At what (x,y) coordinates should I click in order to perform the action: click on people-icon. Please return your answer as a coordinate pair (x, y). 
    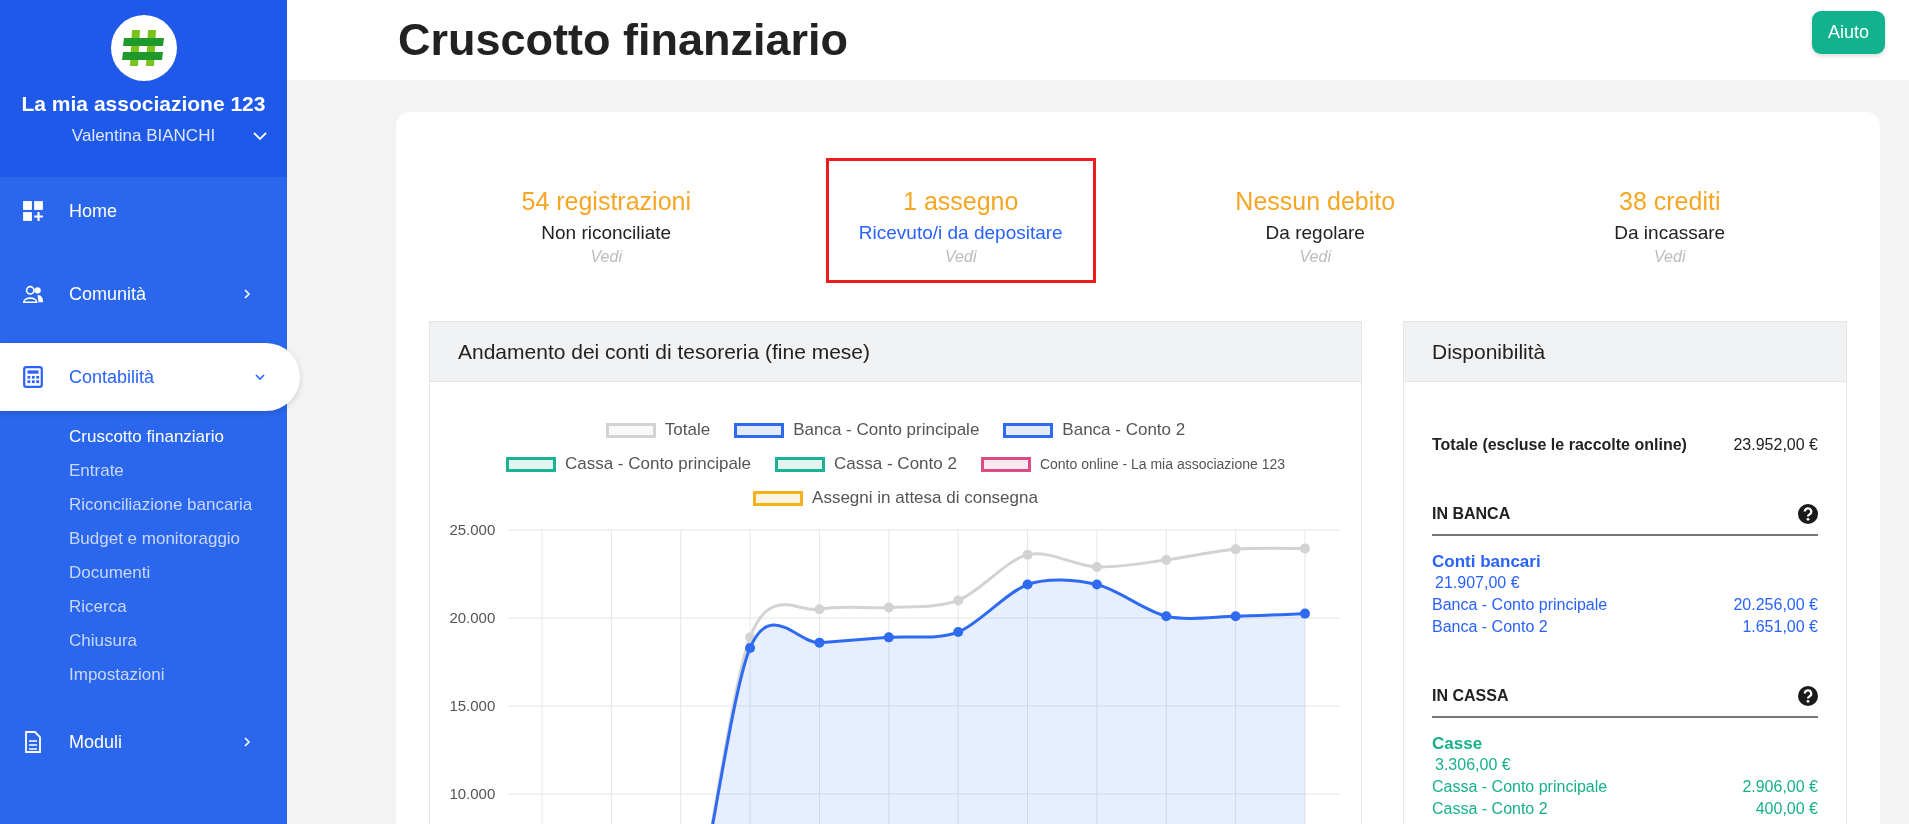
    Looking at the image, I should click on (33, 294).